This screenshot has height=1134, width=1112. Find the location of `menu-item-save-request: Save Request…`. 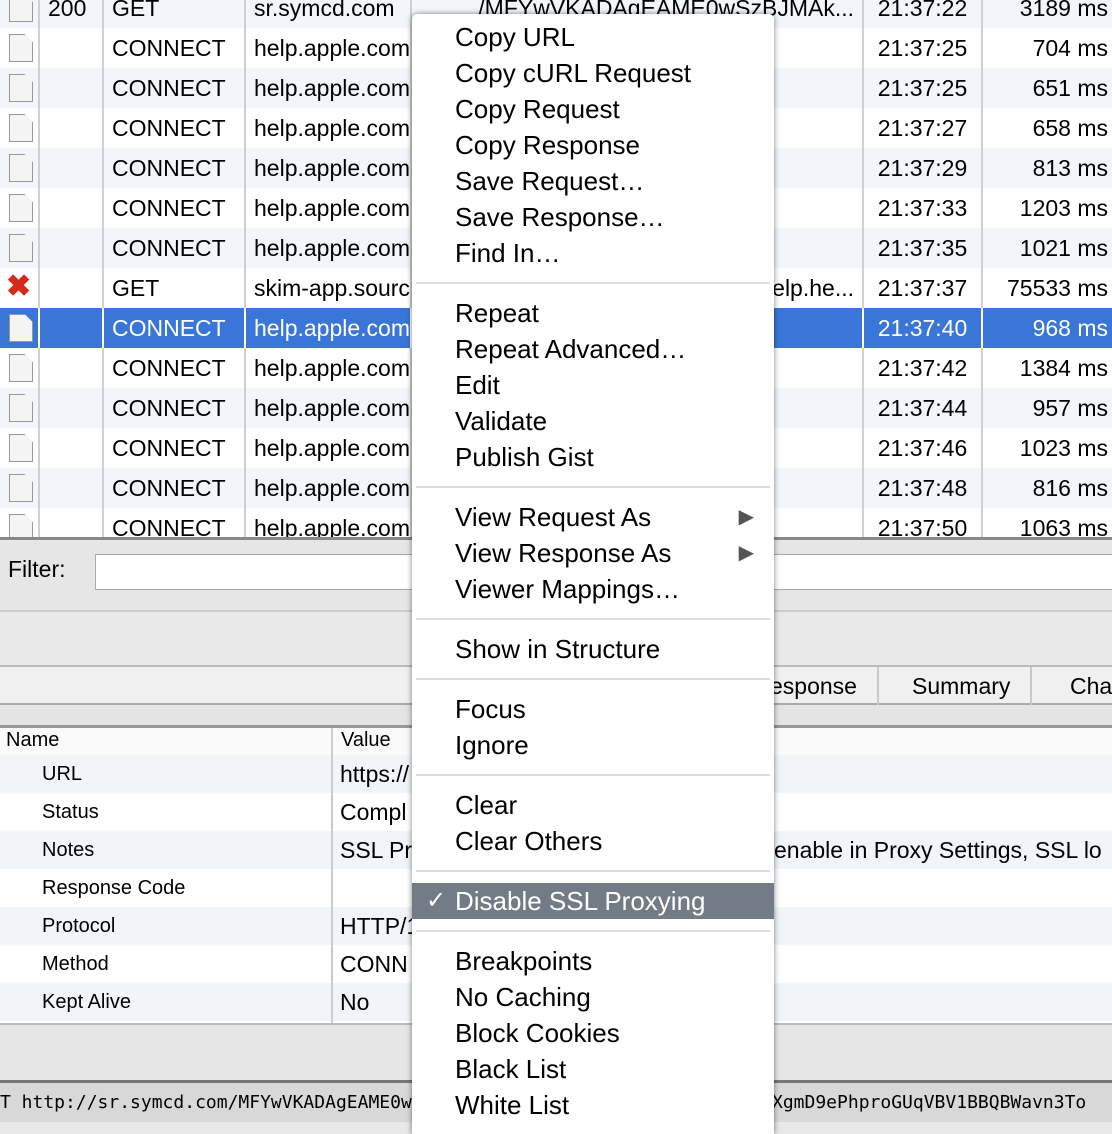

menu-item-save-request: Save Request… is located at coordinates (593, 181).